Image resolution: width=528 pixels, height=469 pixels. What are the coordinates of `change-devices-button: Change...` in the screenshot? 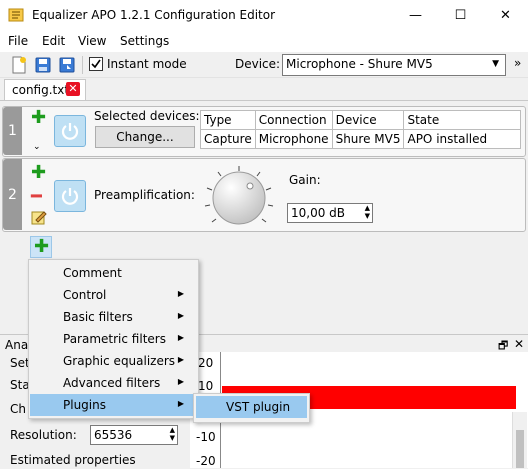 It's located at (145, 137).